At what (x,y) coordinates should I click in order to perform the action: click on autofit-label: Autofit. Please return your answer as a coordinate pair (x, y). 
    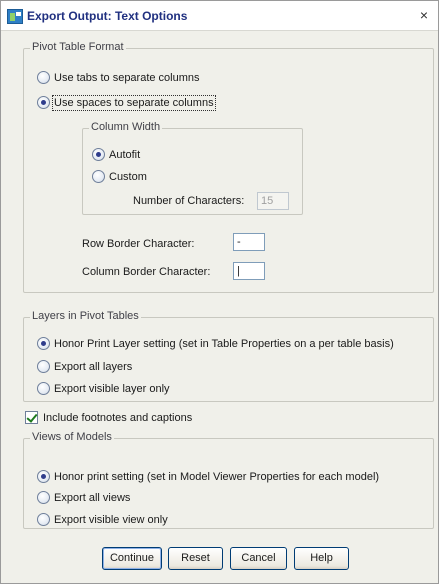
    Looking at the image, I should click on (125, 154).